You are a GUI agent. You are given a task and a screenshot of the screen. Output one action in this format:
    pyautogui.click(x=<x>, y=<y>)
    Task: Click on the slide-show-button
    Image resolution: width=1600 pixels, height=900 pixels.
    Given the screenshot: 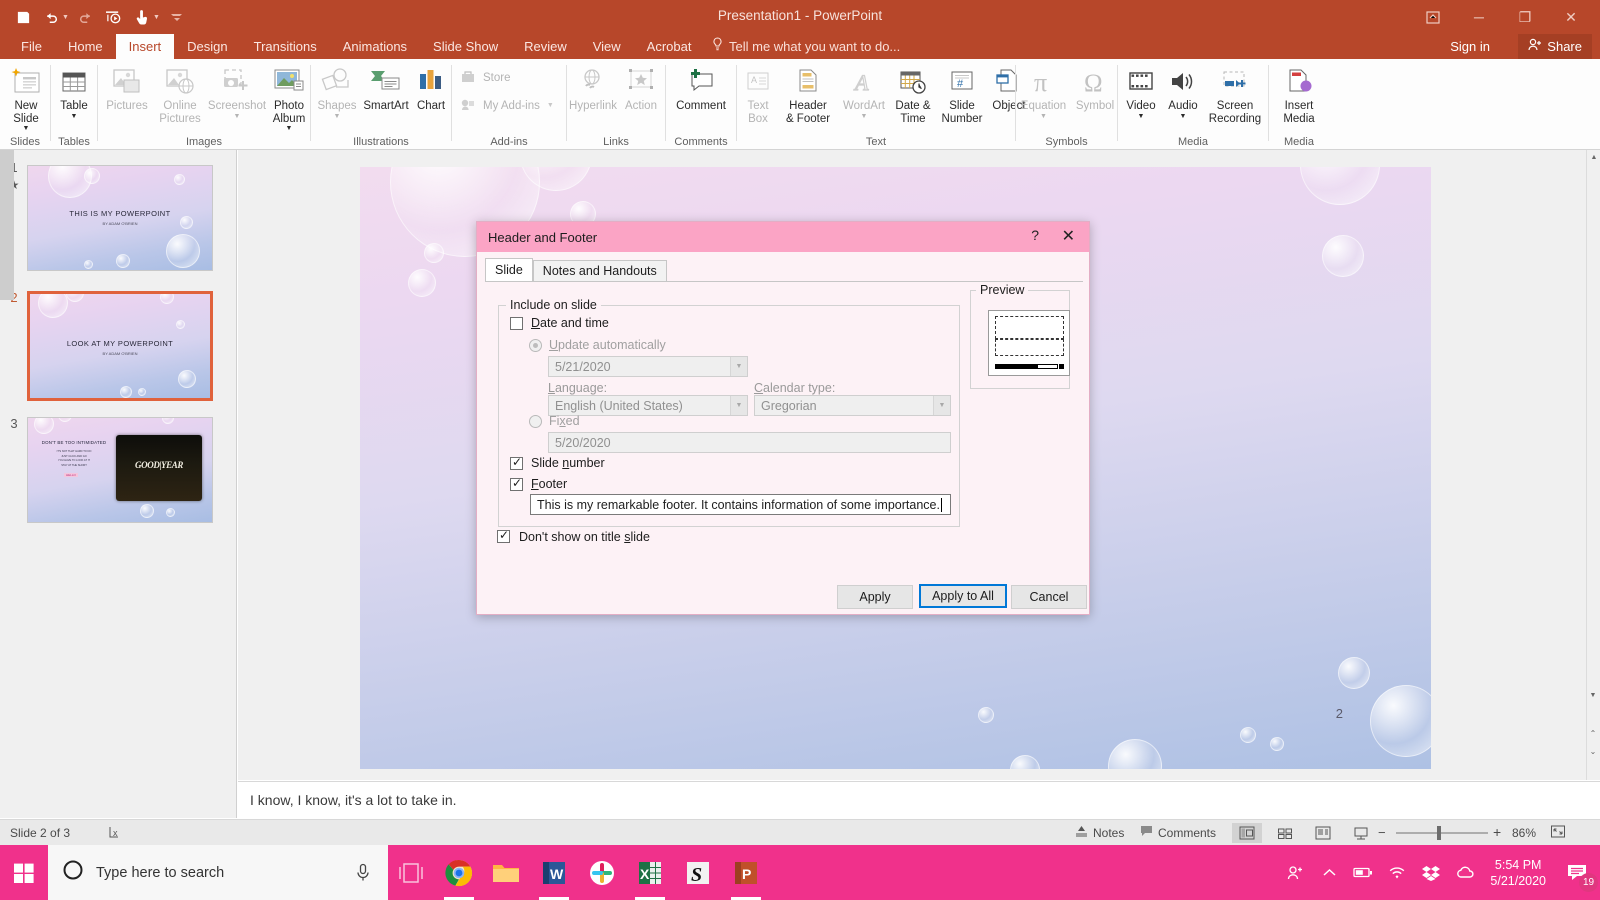 What is the action you would take?
    pyautogui.click(x=1361, y=833)
    